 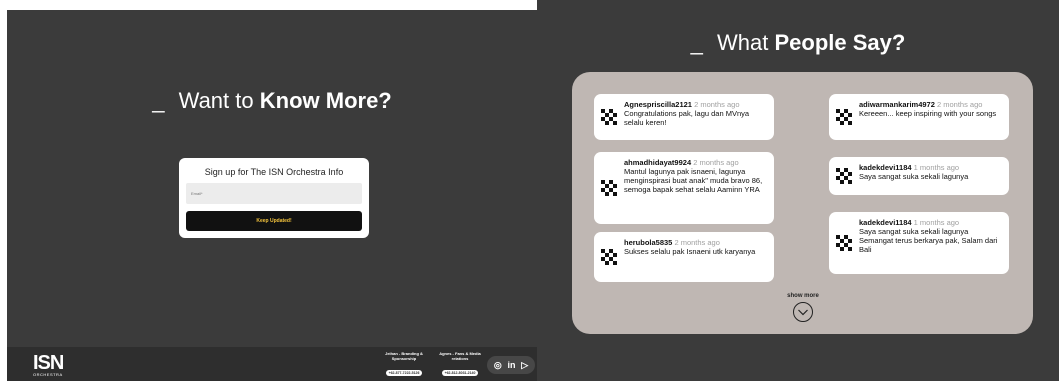 What do you see at coordinates (803, 296) in the screenshot?
I see `show-more-label: show more` at bounding box center [803, 296].